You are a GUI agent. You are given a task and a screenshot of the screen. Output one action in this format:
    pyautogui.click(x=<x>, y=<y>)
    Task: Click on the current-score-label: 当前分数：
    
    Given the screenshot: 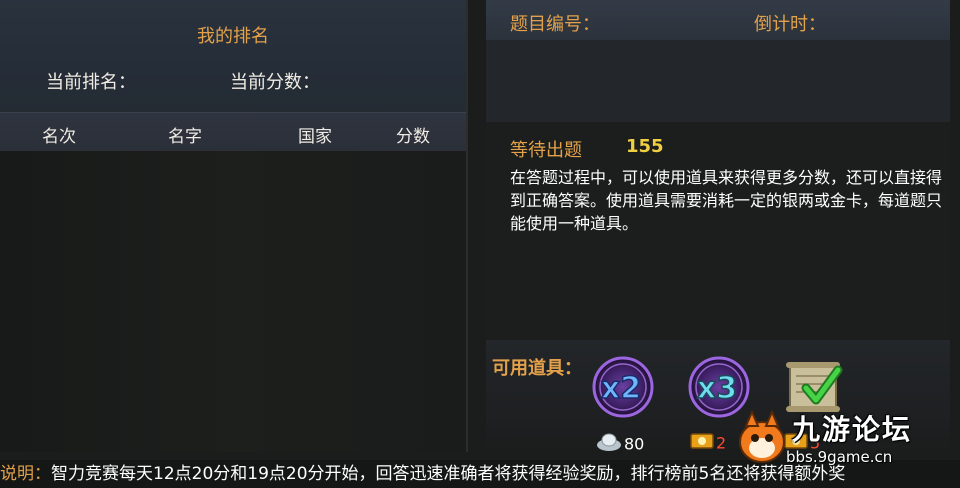 What is the action you would take?
    pyautogui.click(x=275, y=82)
    